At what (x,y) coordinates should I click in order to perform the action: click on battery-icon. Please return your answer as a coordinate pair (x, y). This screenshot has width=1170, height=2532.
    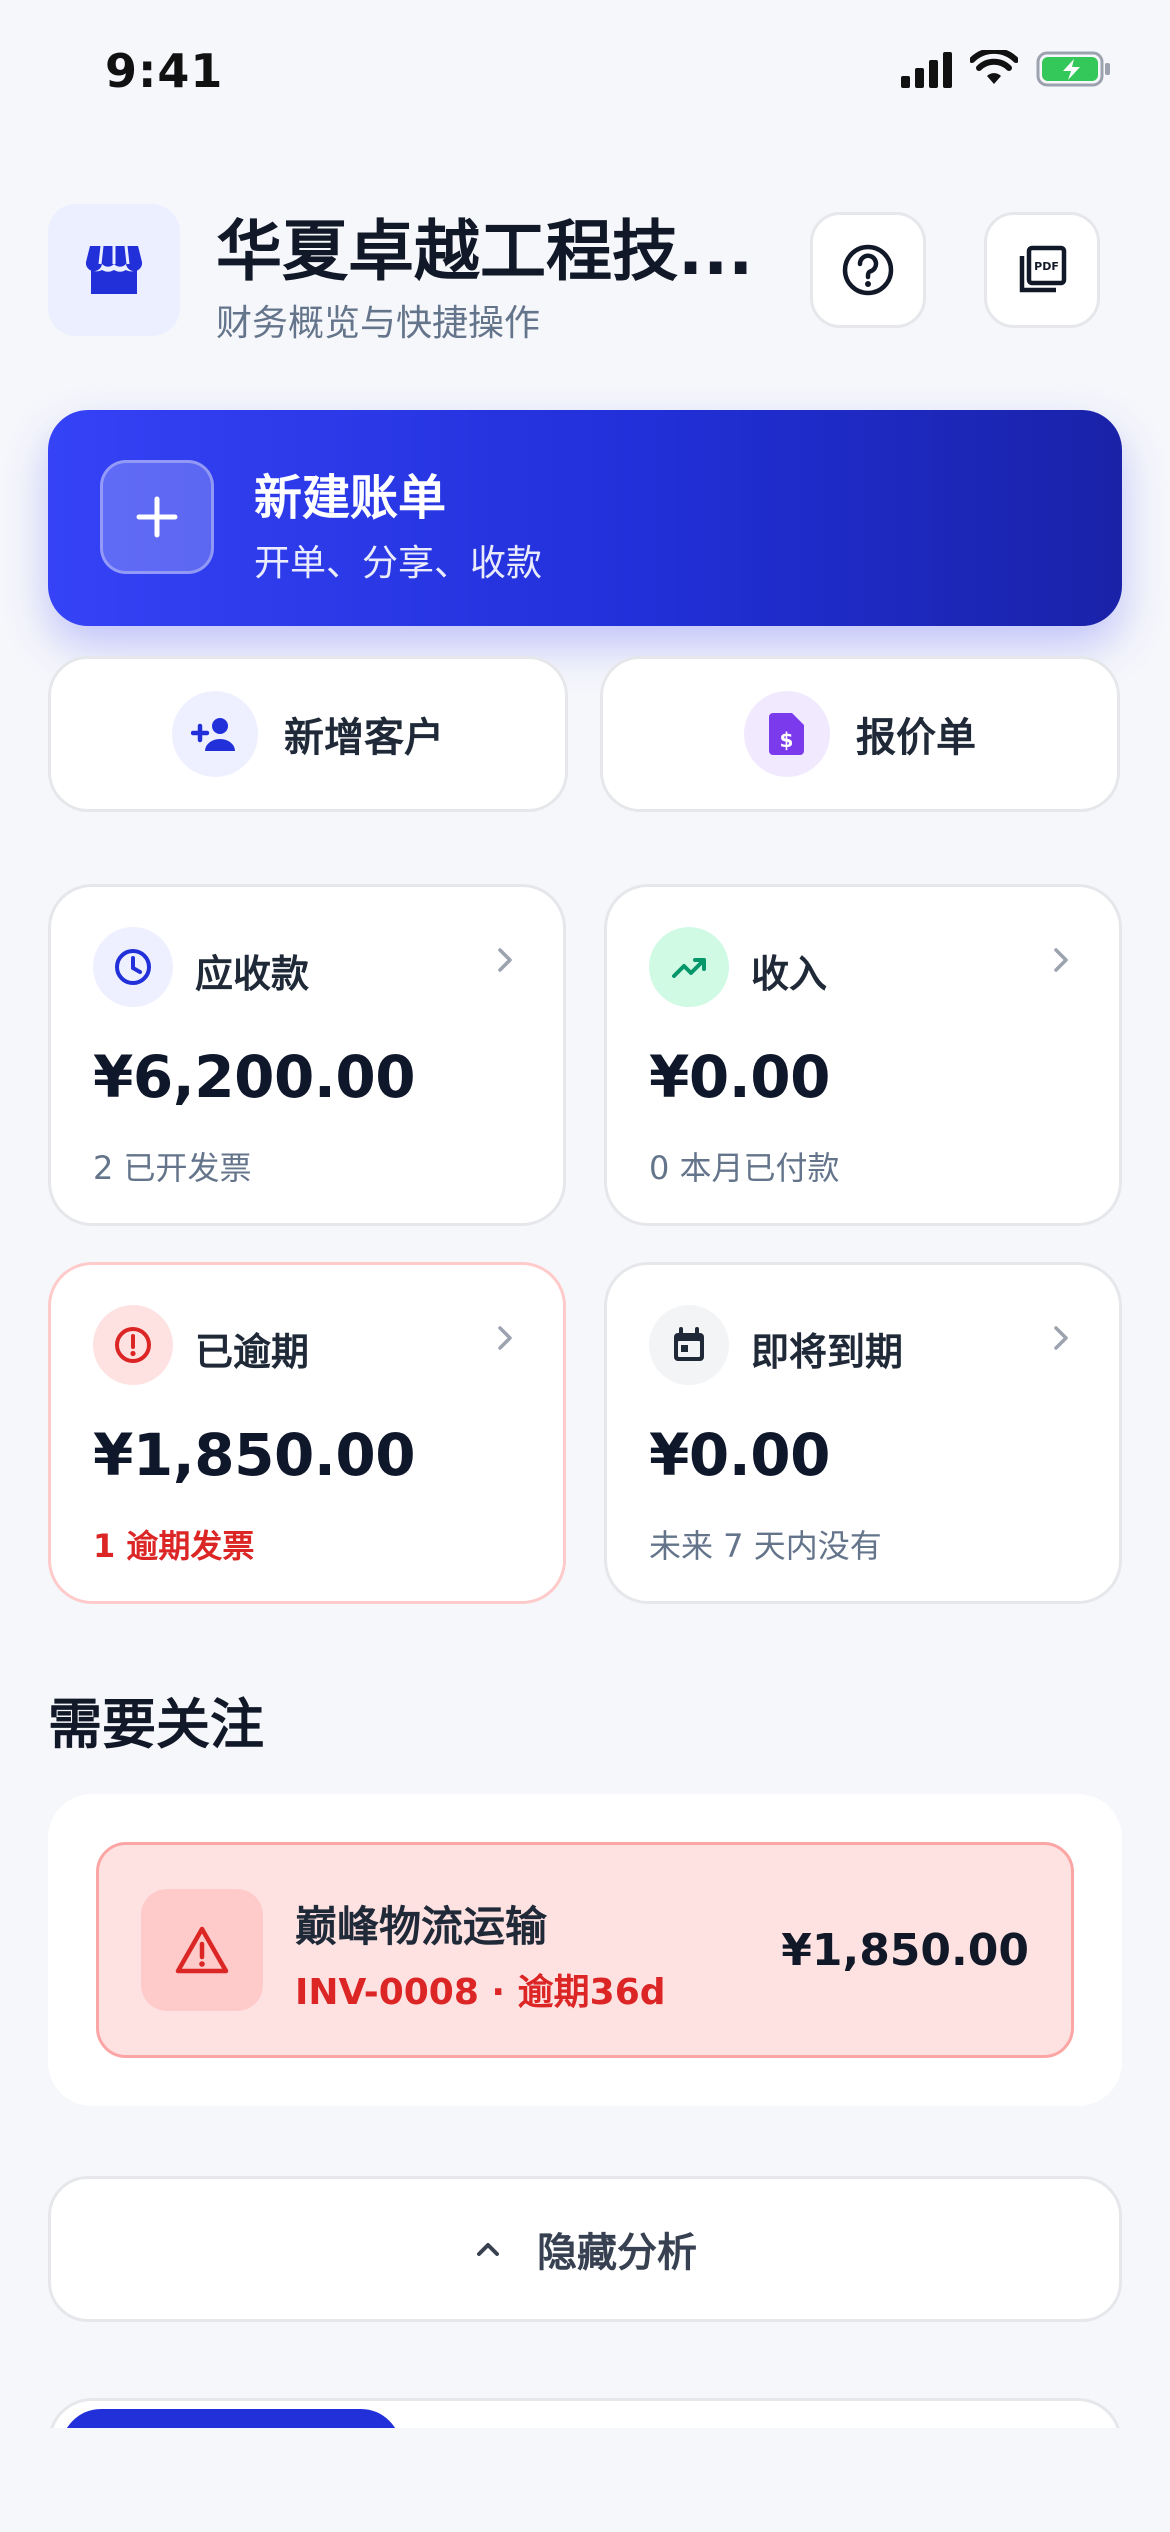
    Looking at the image, I should click on (1073, 69).